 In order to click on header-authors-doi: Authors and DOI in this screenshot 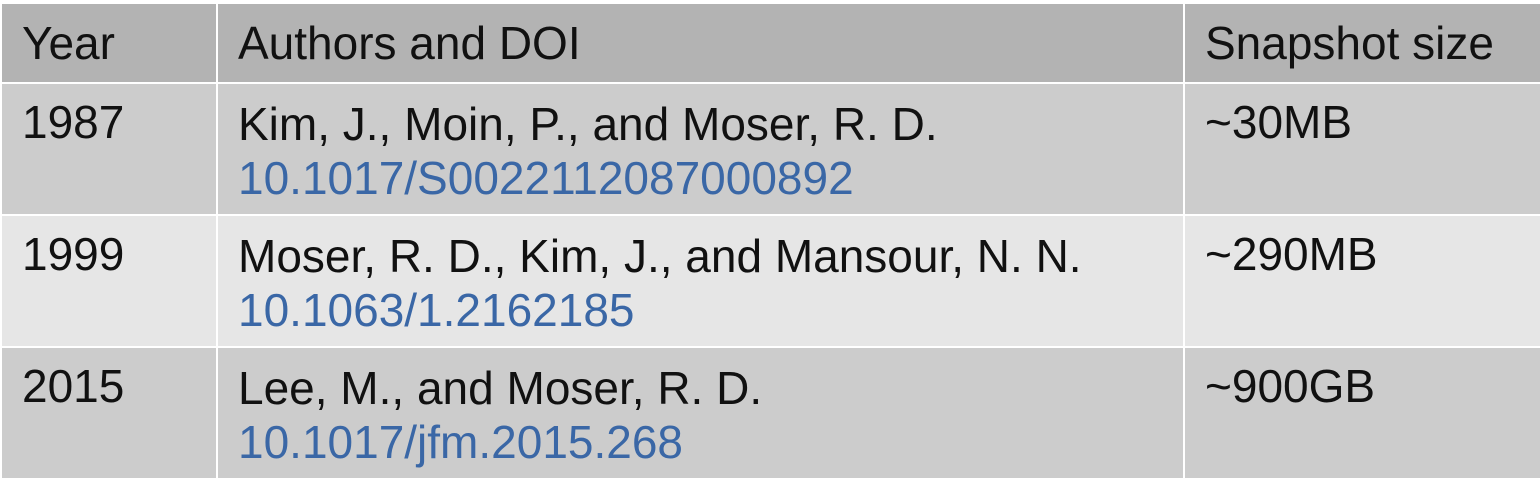, I will do `click(700, 43)`.